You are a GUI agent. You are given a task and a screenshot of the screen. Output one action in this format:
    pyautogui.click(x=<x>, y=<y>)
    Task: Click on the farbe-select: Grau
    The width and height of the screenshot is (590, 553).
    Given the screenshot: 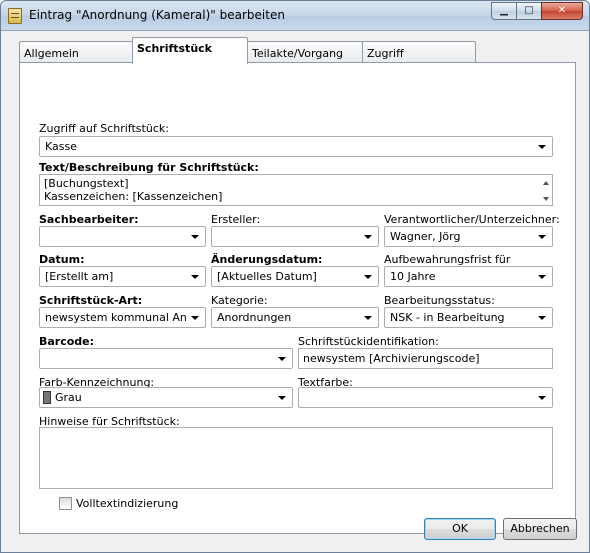 What is the action you would take?
    pyautogui.click(x=166, y=397)
    